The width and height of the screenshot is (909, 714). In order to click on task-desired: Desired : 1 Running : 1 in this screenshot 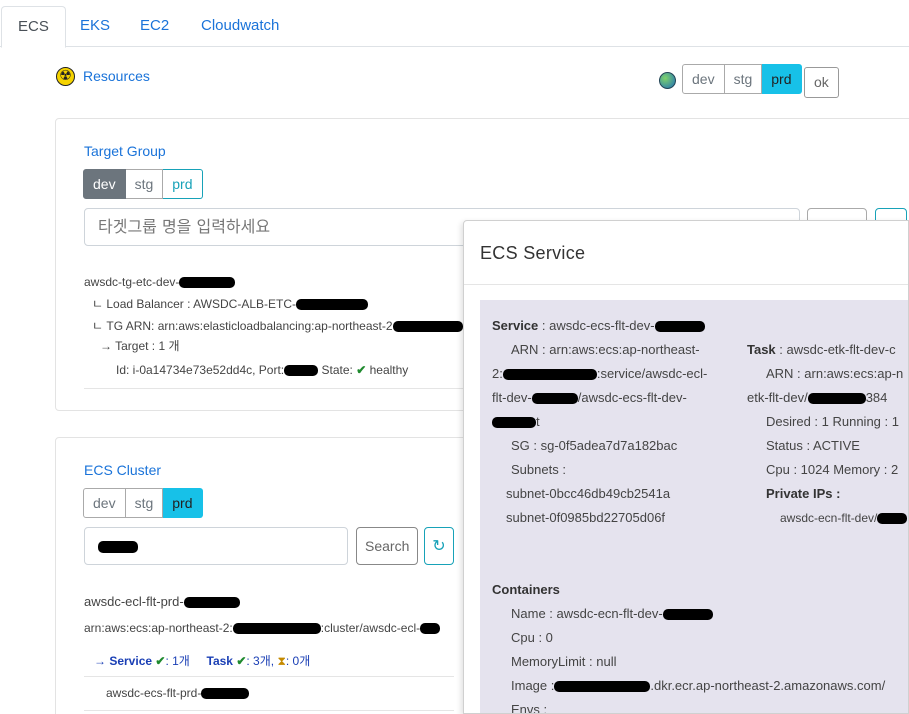, I will do `click(832, 421)`.